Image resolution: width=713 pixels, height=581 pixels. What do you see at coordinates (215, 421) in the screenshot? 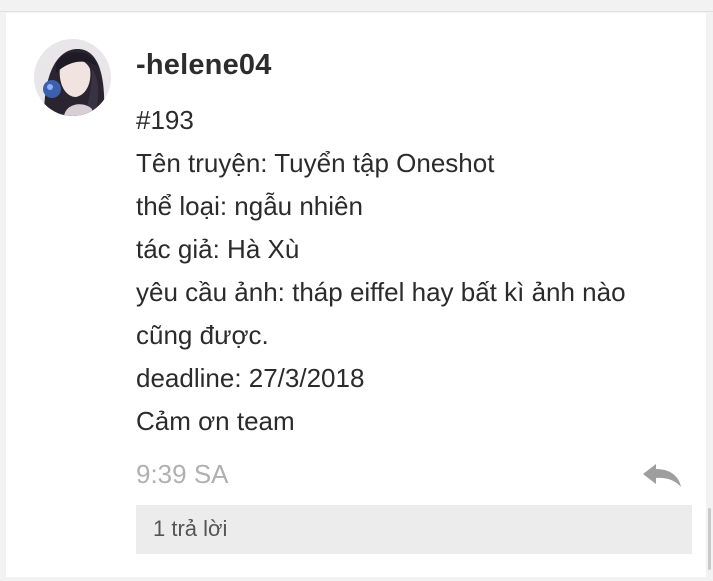
I see `comment-line: Cảm ơn team` at bounding box center [215, 421].